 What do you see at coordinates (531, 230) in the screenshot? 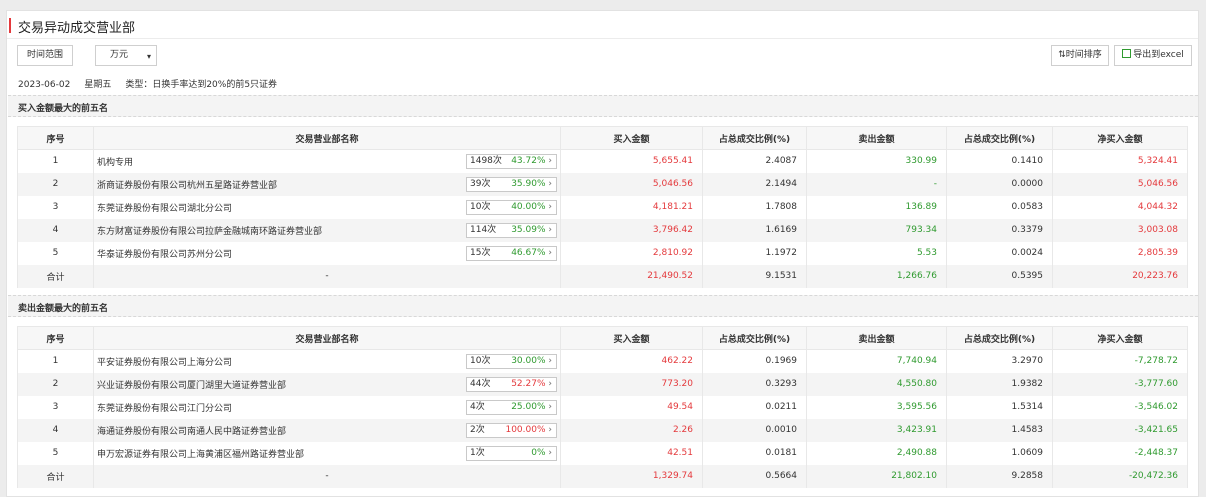
I see `broker-win-rate: 35.09%` at bounding box center [531, 230].